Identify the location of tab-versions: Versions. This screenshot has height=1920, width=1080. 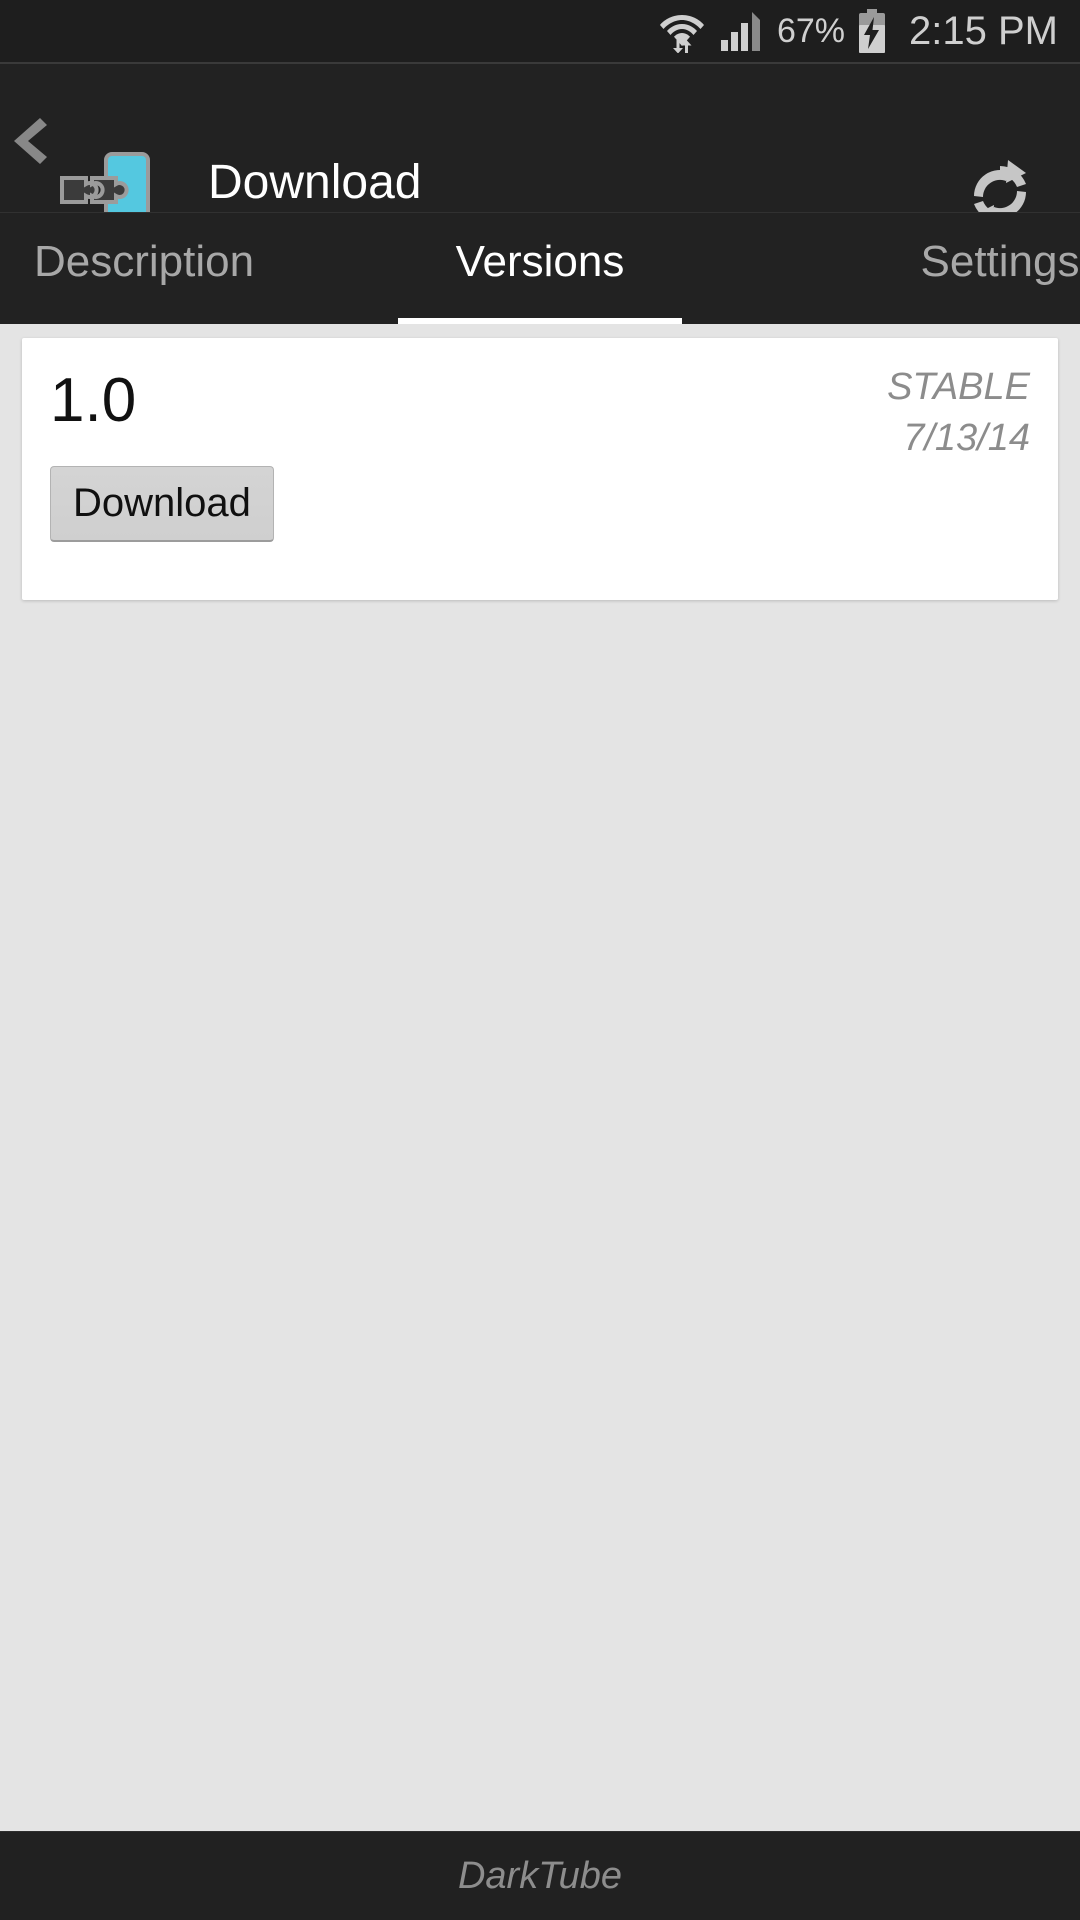
(540, 269).